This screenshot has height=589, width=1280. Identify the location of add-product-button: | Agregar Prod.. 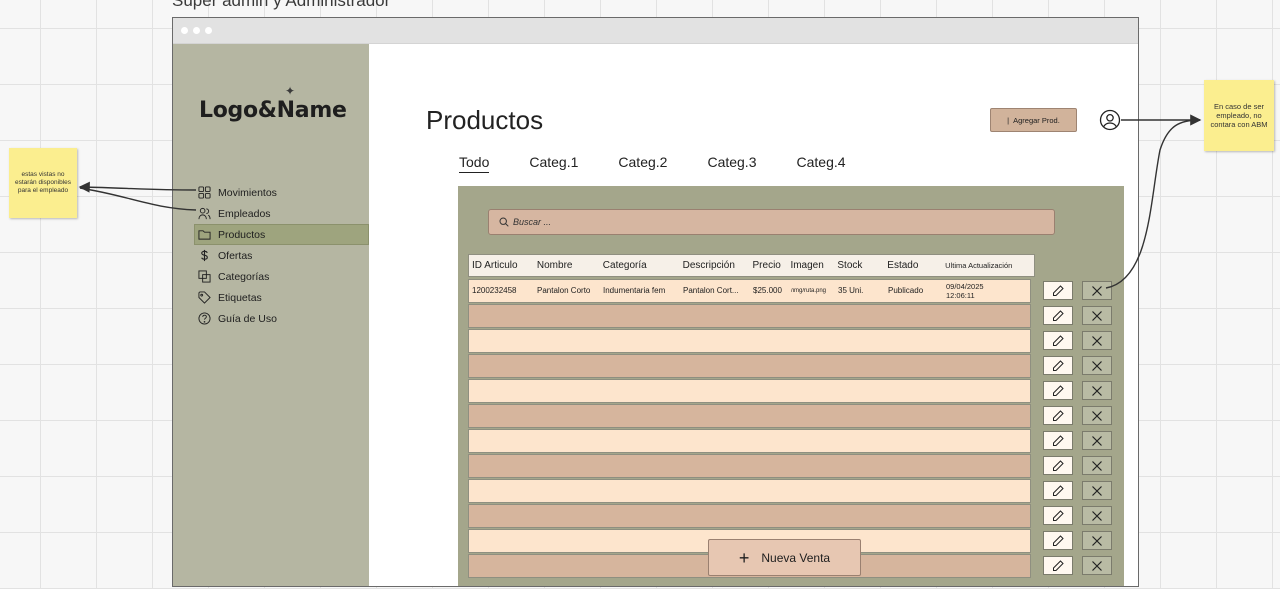
(1033, 120).